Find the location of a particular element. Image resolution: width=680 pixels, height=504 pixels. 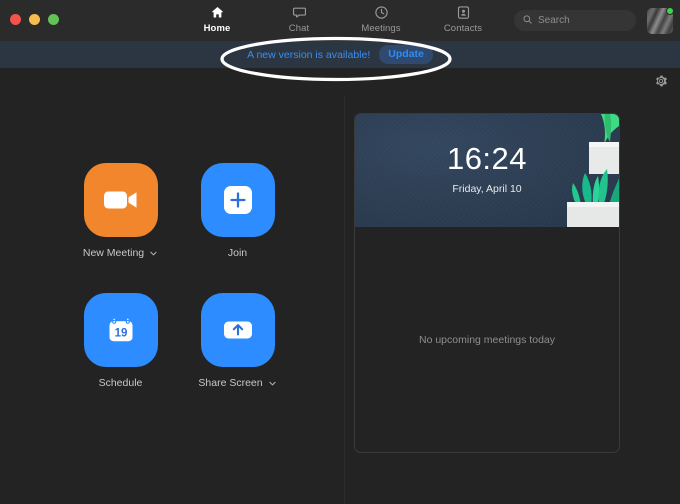

title-bar: Home Chat Meetings Contacts Search is located at coordinates (340, 20).